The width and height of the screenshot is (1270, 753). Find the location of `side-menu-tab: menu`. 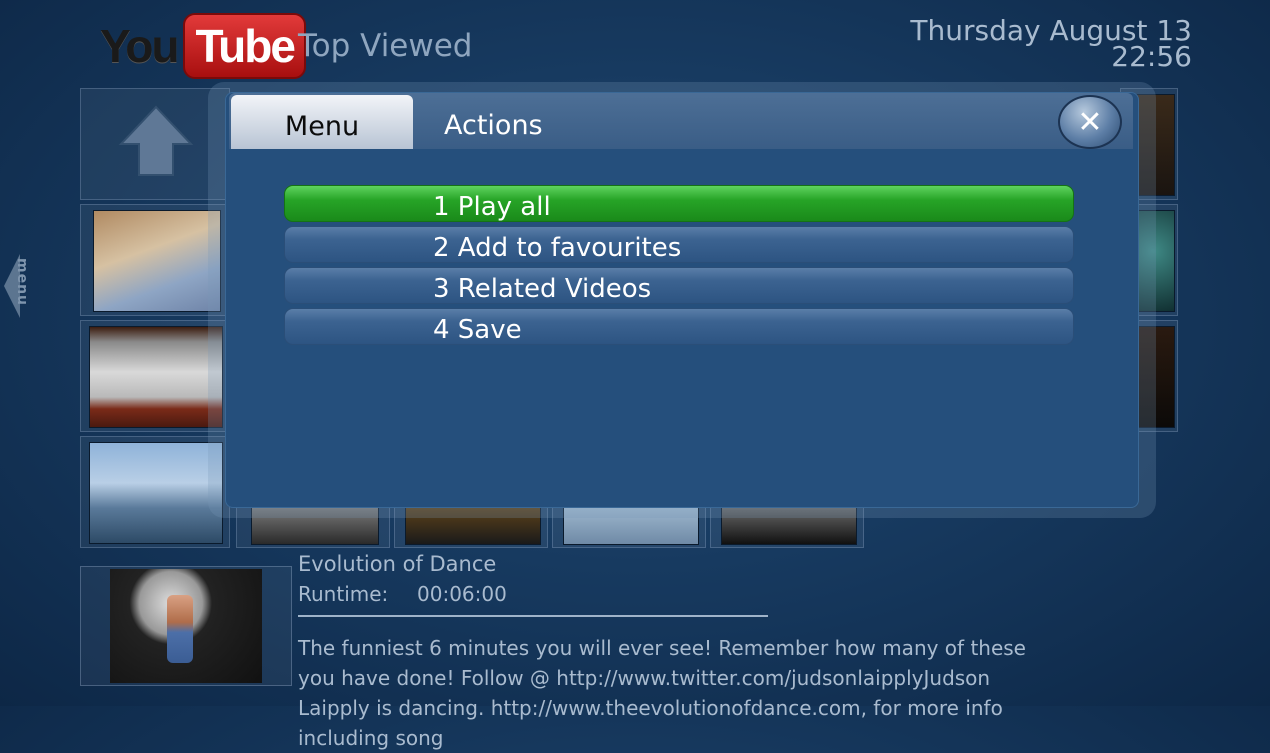

side-menu-tab: menu is located at coordinates (17, 285).